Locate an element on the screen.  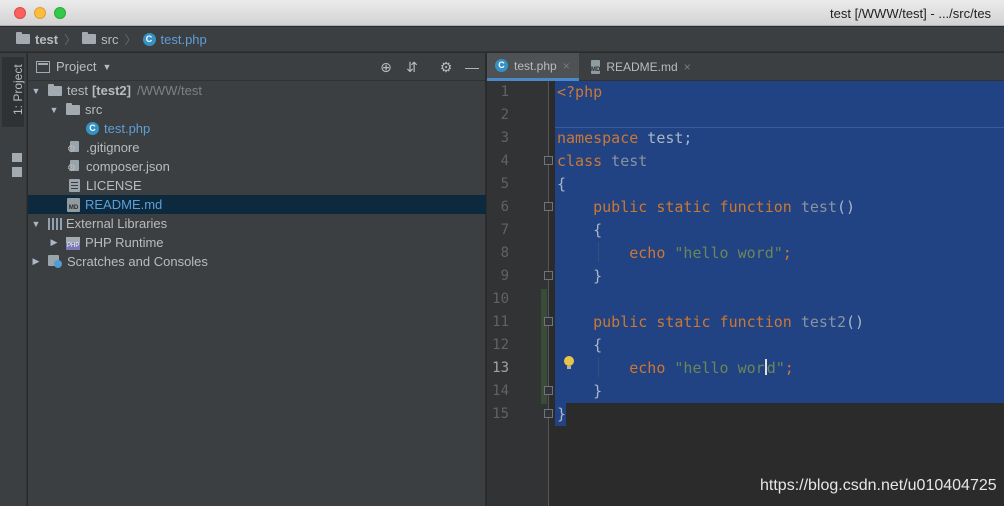
code-line-3: namespace test; is located at coordinates (625, 138).